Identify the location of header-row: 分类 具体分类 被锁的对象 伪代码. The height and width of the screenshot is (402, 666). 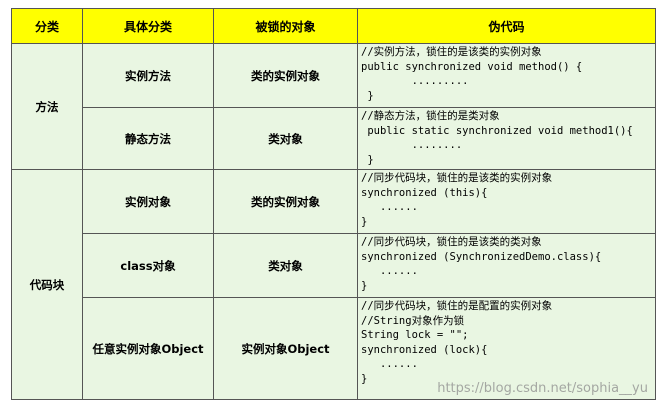
(333, 26).